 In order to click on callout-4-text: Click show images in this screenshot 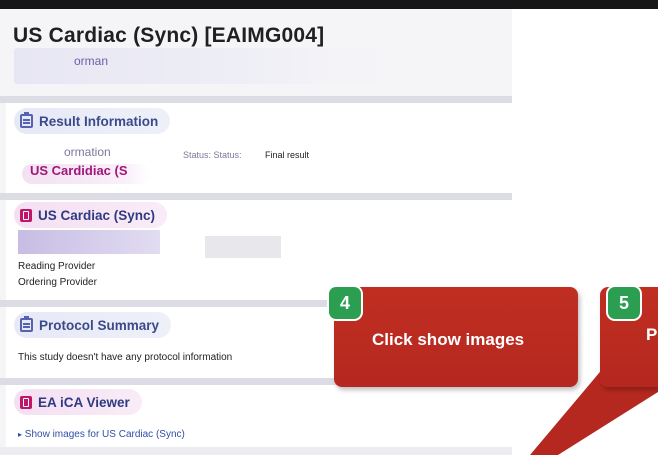, I will do `click(448, 339)`.